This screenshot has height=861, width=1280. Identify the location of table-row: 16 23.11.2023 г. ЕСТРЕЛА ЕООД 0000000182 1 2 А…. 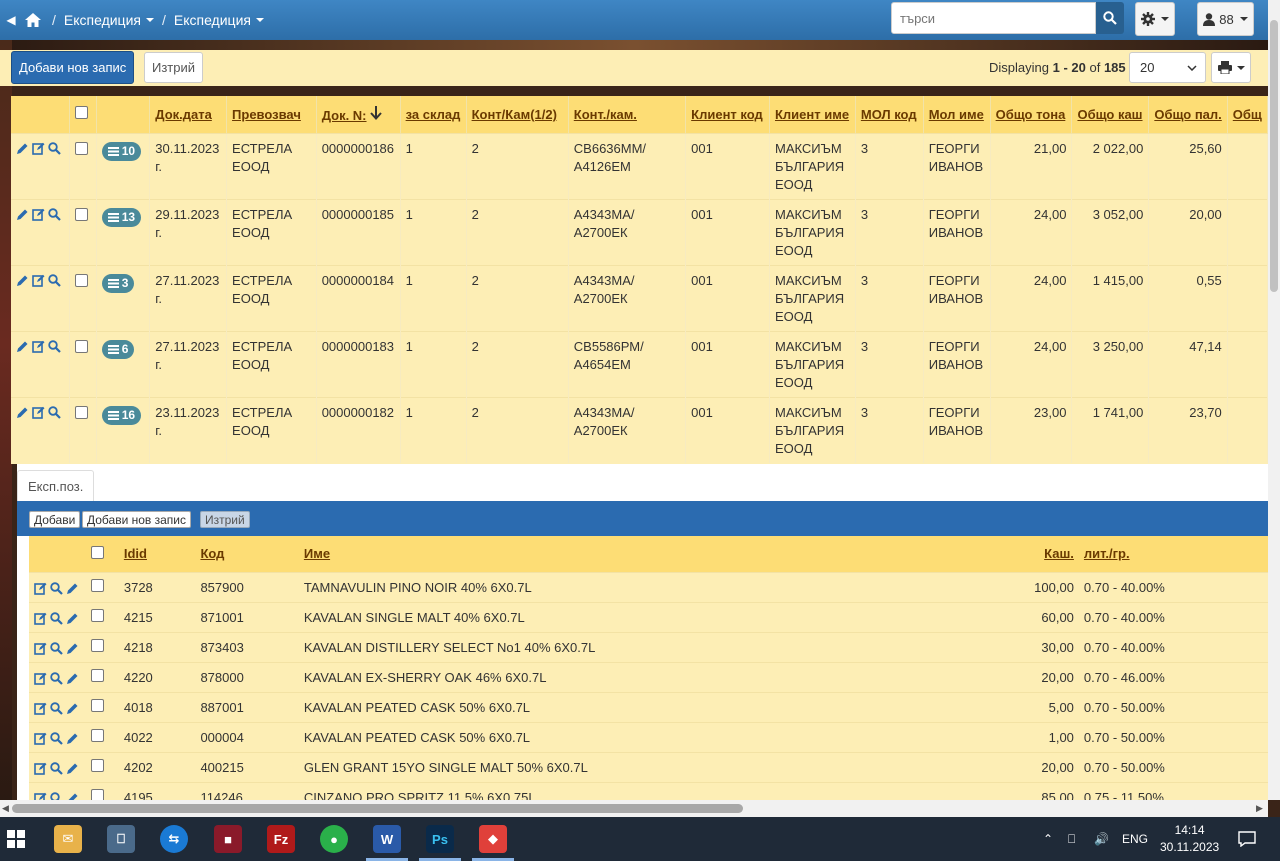
(639, 429).